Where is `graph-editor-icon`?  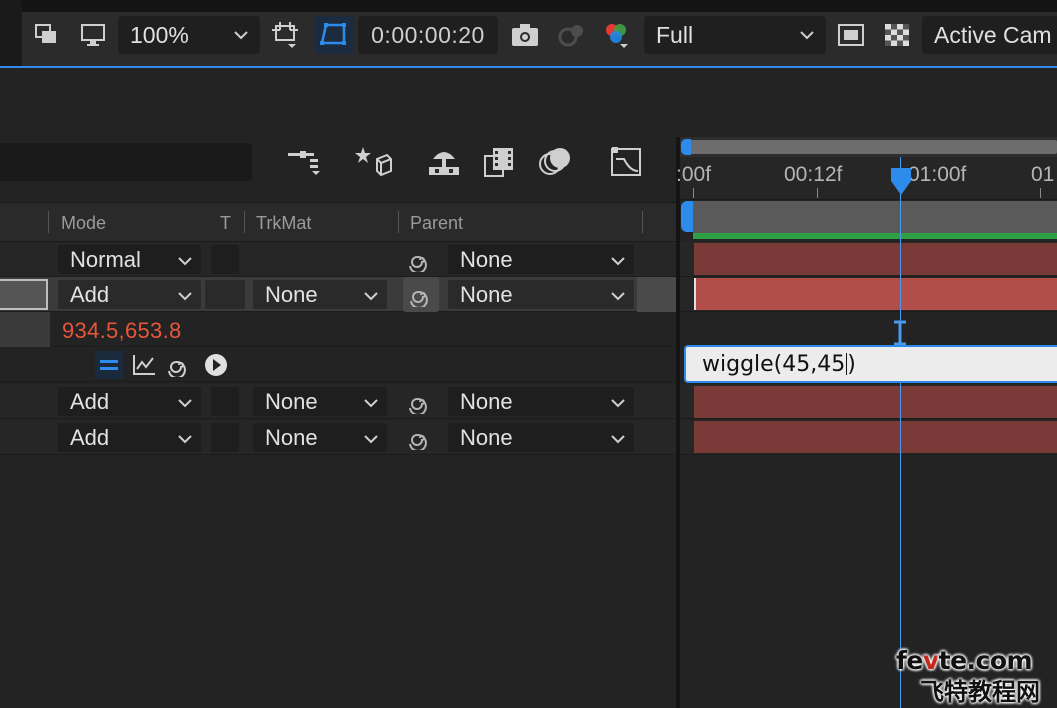
graph-editor-icon is located at coordinates (626, 162).